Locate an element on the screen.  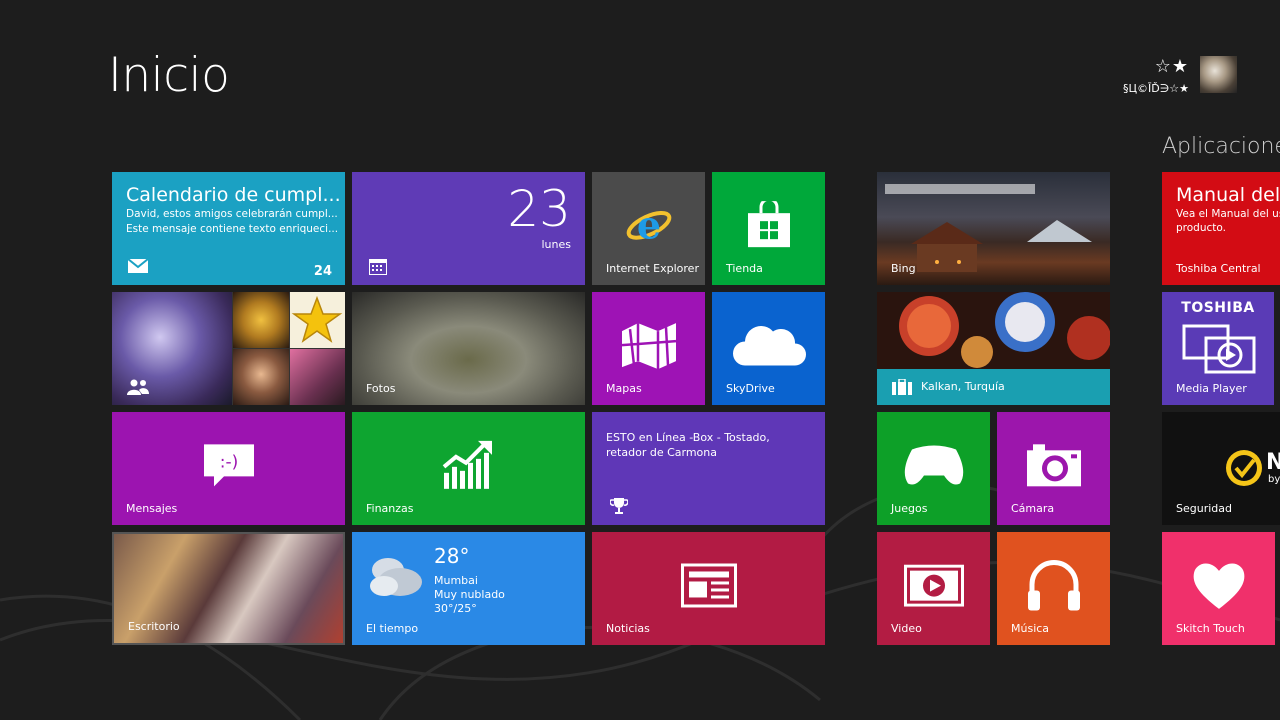
noticias-tile: Noticias is located at coordinates (708, 588).